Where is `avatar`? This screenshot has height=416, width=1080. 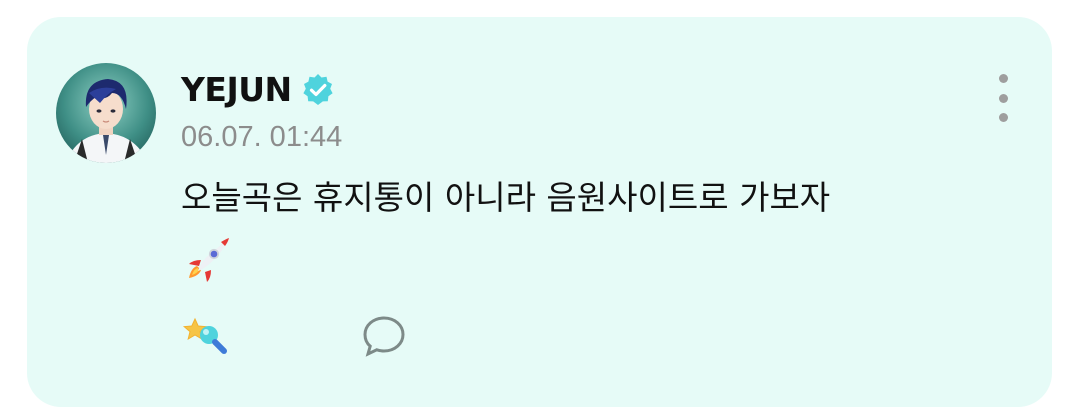
avatar is located at coordinates (106, 113).